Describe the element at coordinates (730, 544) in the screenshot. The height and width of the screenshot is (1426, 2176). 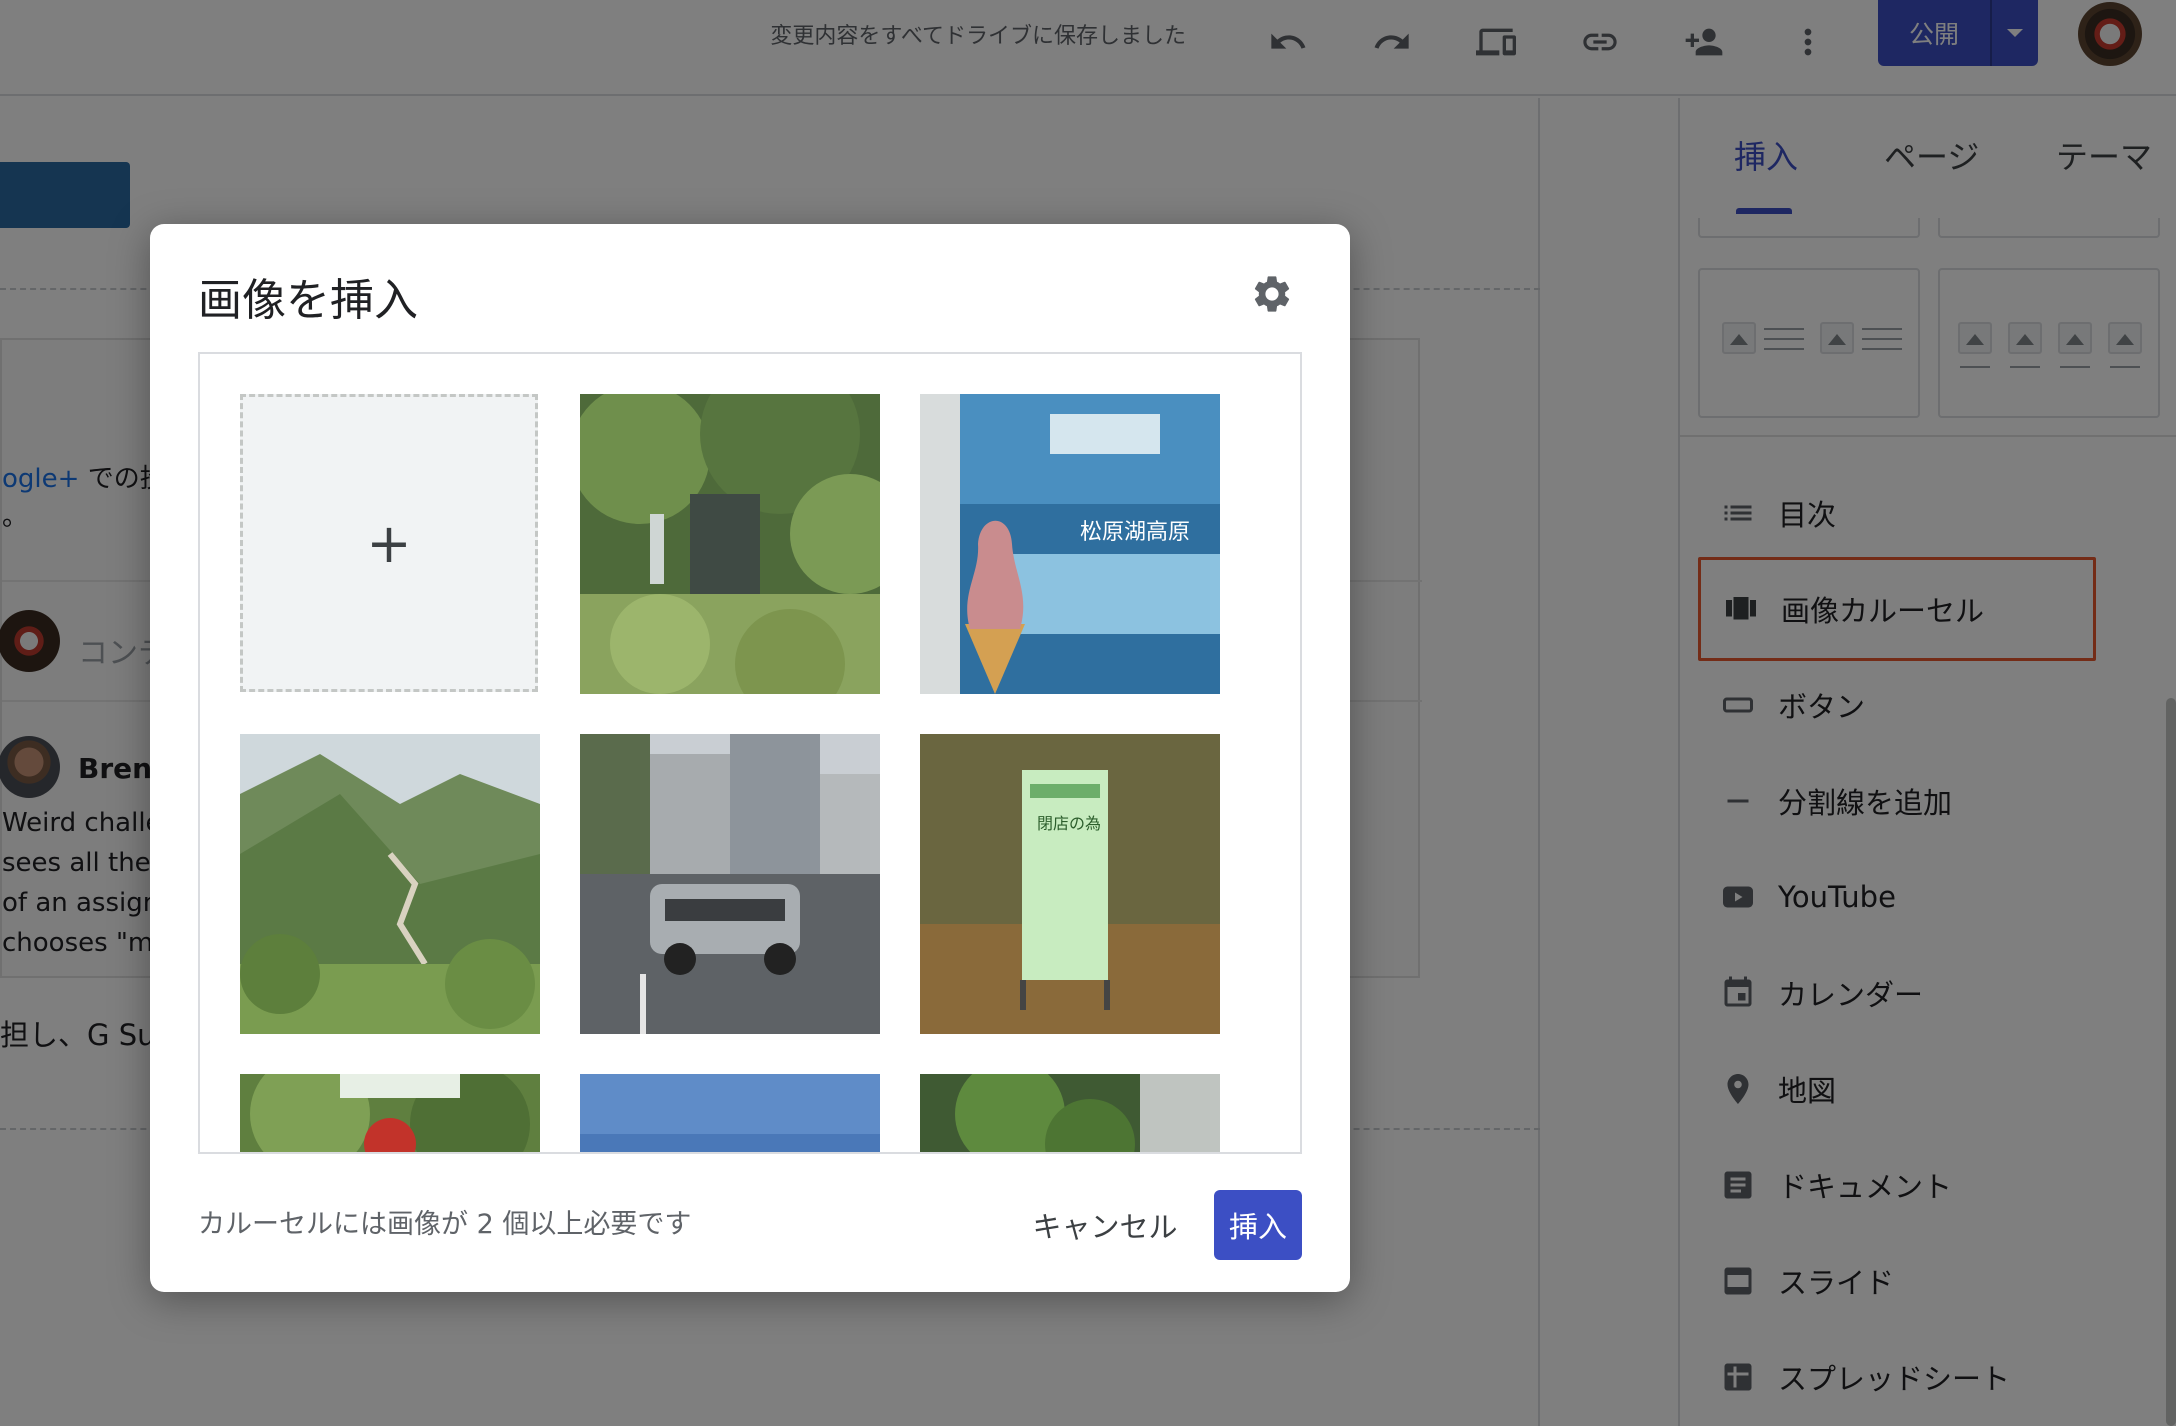
I see `waterfall-forest-photo` at that location.